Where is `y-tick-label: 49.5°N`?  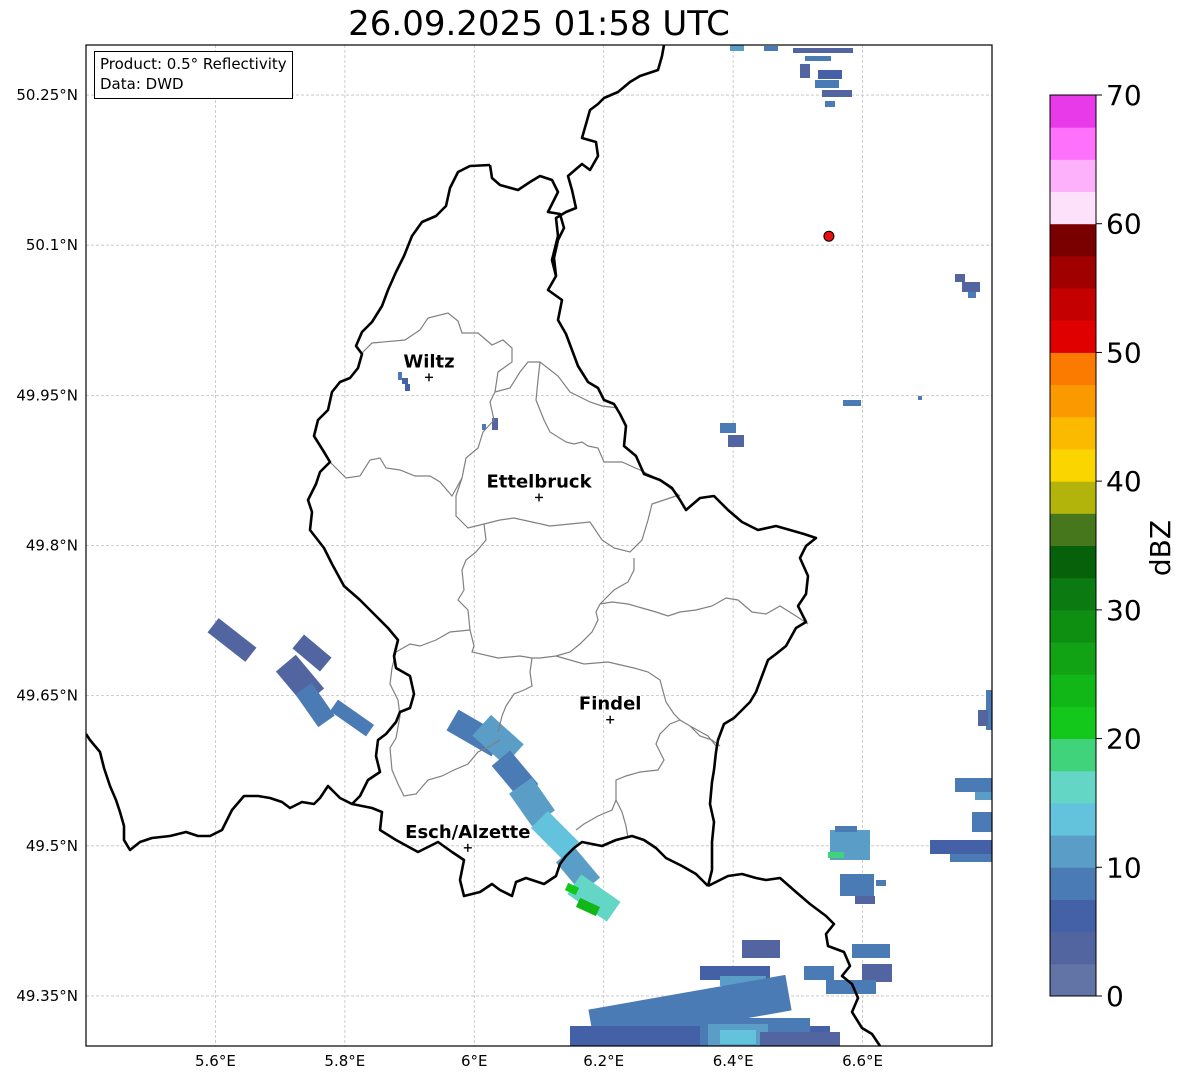
y-tick-label: 49.5°N is located at coordinates (52, 846).